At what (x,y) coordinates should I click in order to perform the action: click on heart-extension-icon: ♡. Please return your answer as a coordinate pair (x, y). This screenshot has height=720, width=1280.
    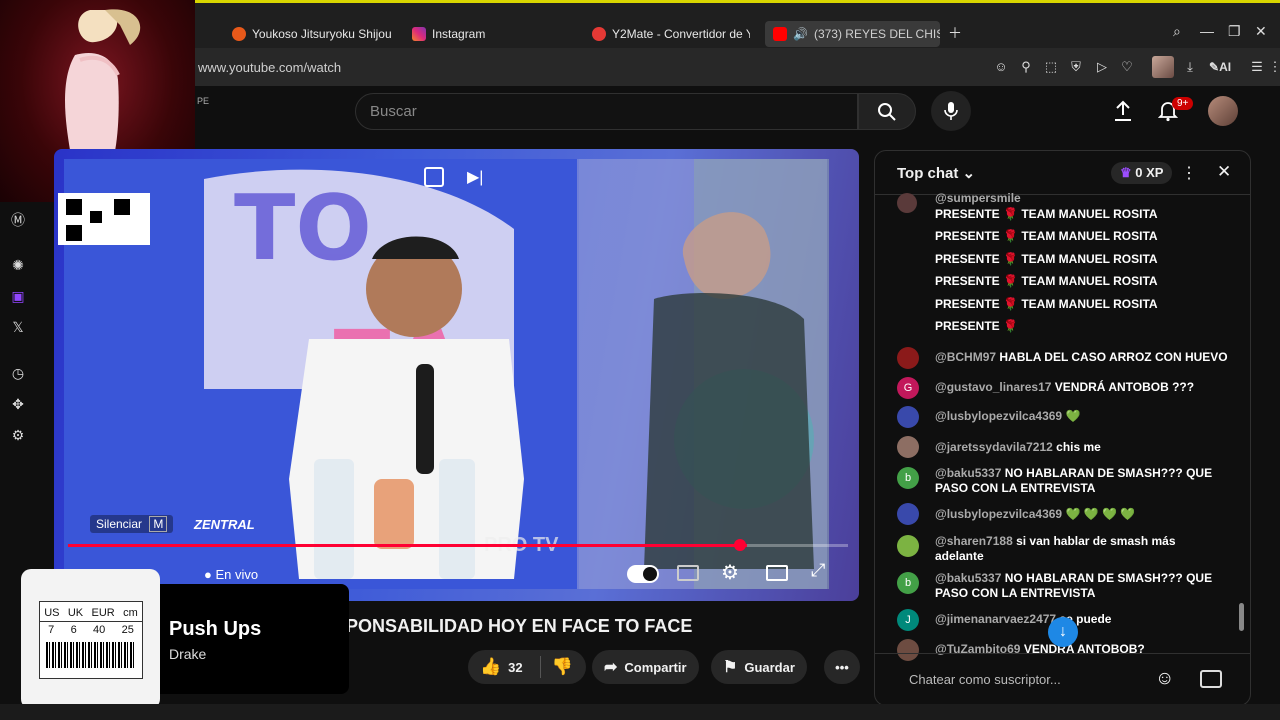
    Looking at the image, I should click on (1127, 67).